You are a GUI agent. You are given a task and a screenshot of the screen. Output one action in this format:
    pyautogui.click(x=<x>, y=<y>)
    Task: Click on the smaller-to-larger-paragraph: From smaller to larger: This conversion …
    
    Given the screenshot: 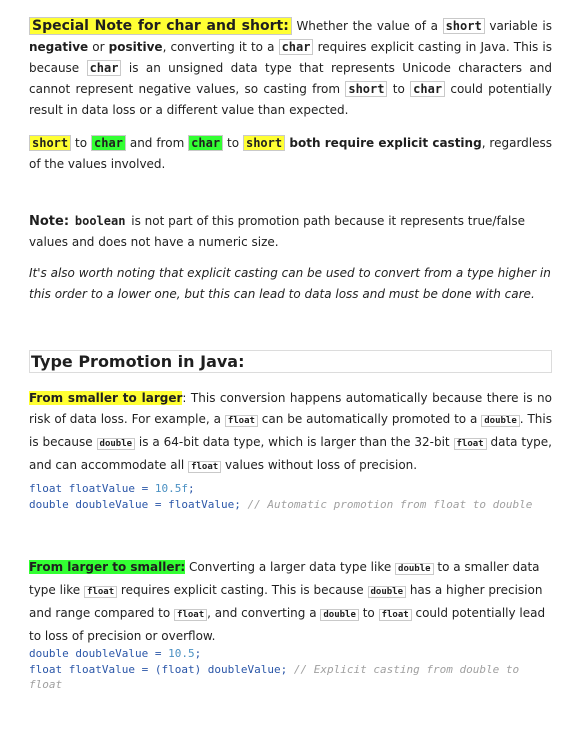 What is the action you would take?
    pyautogui.click(x=290, y=432)
    